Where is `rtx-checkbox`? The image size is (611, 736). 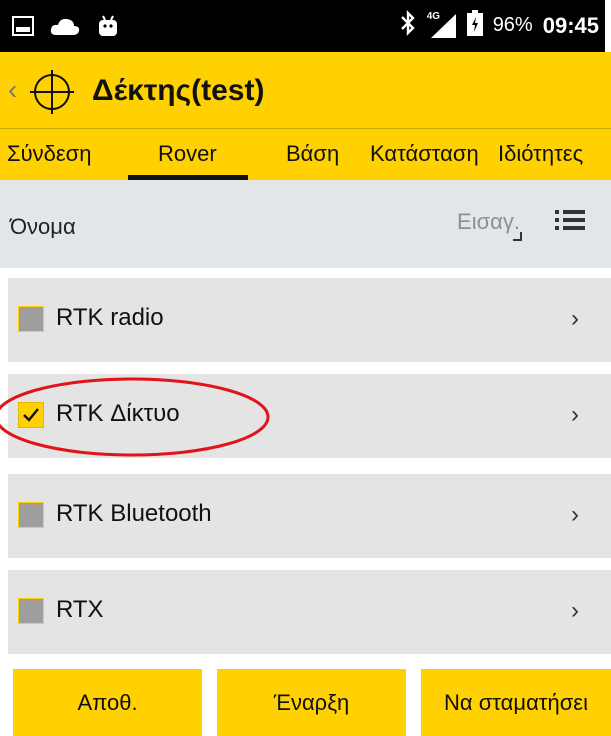
rtx-checkbox is located at coordinates (31, 611).